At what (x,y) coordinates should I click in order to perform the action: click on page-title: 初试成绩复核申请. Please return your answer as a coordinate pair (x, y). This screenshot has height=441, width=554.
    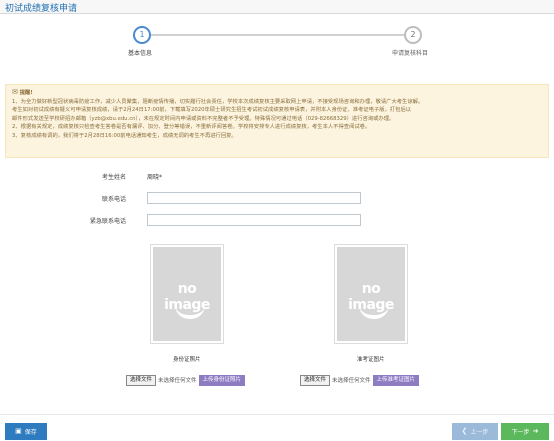
    Looking at the image, I should click on (41, 9).